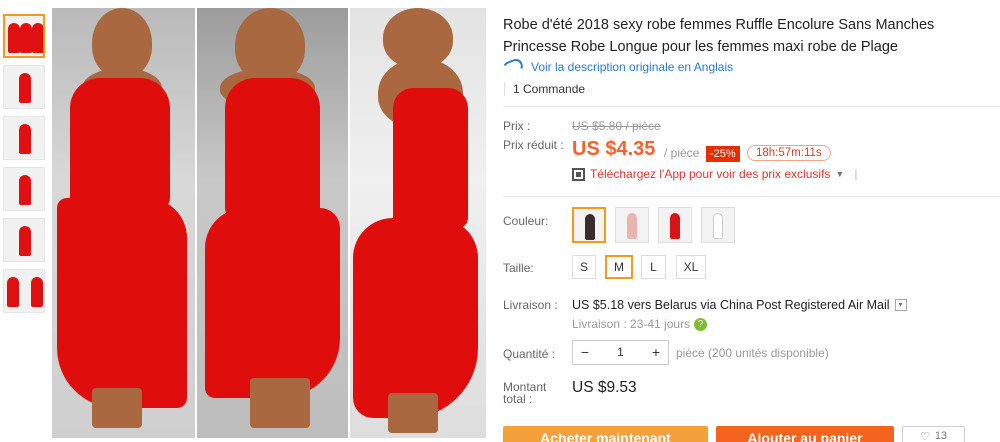  What do you see at coordinates (631, 324) in the screenshot?
I see `delivery-time-text: Livraison : 23-41 jours` at bounding box center [631, 324].